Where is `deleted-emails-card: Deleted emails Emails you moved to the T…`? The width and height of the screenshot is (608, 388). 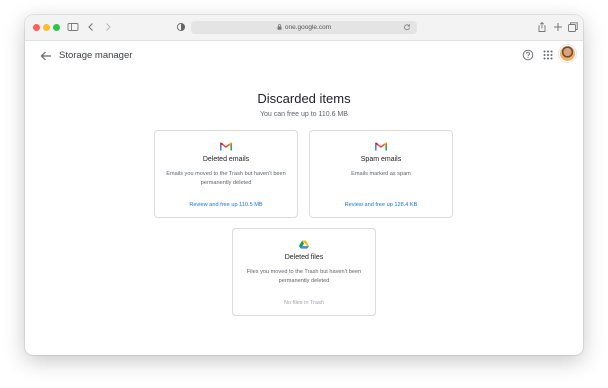 deleted-emails-card: Deleted emails Emails you moved to the T… is located at coordinates (226, 174).